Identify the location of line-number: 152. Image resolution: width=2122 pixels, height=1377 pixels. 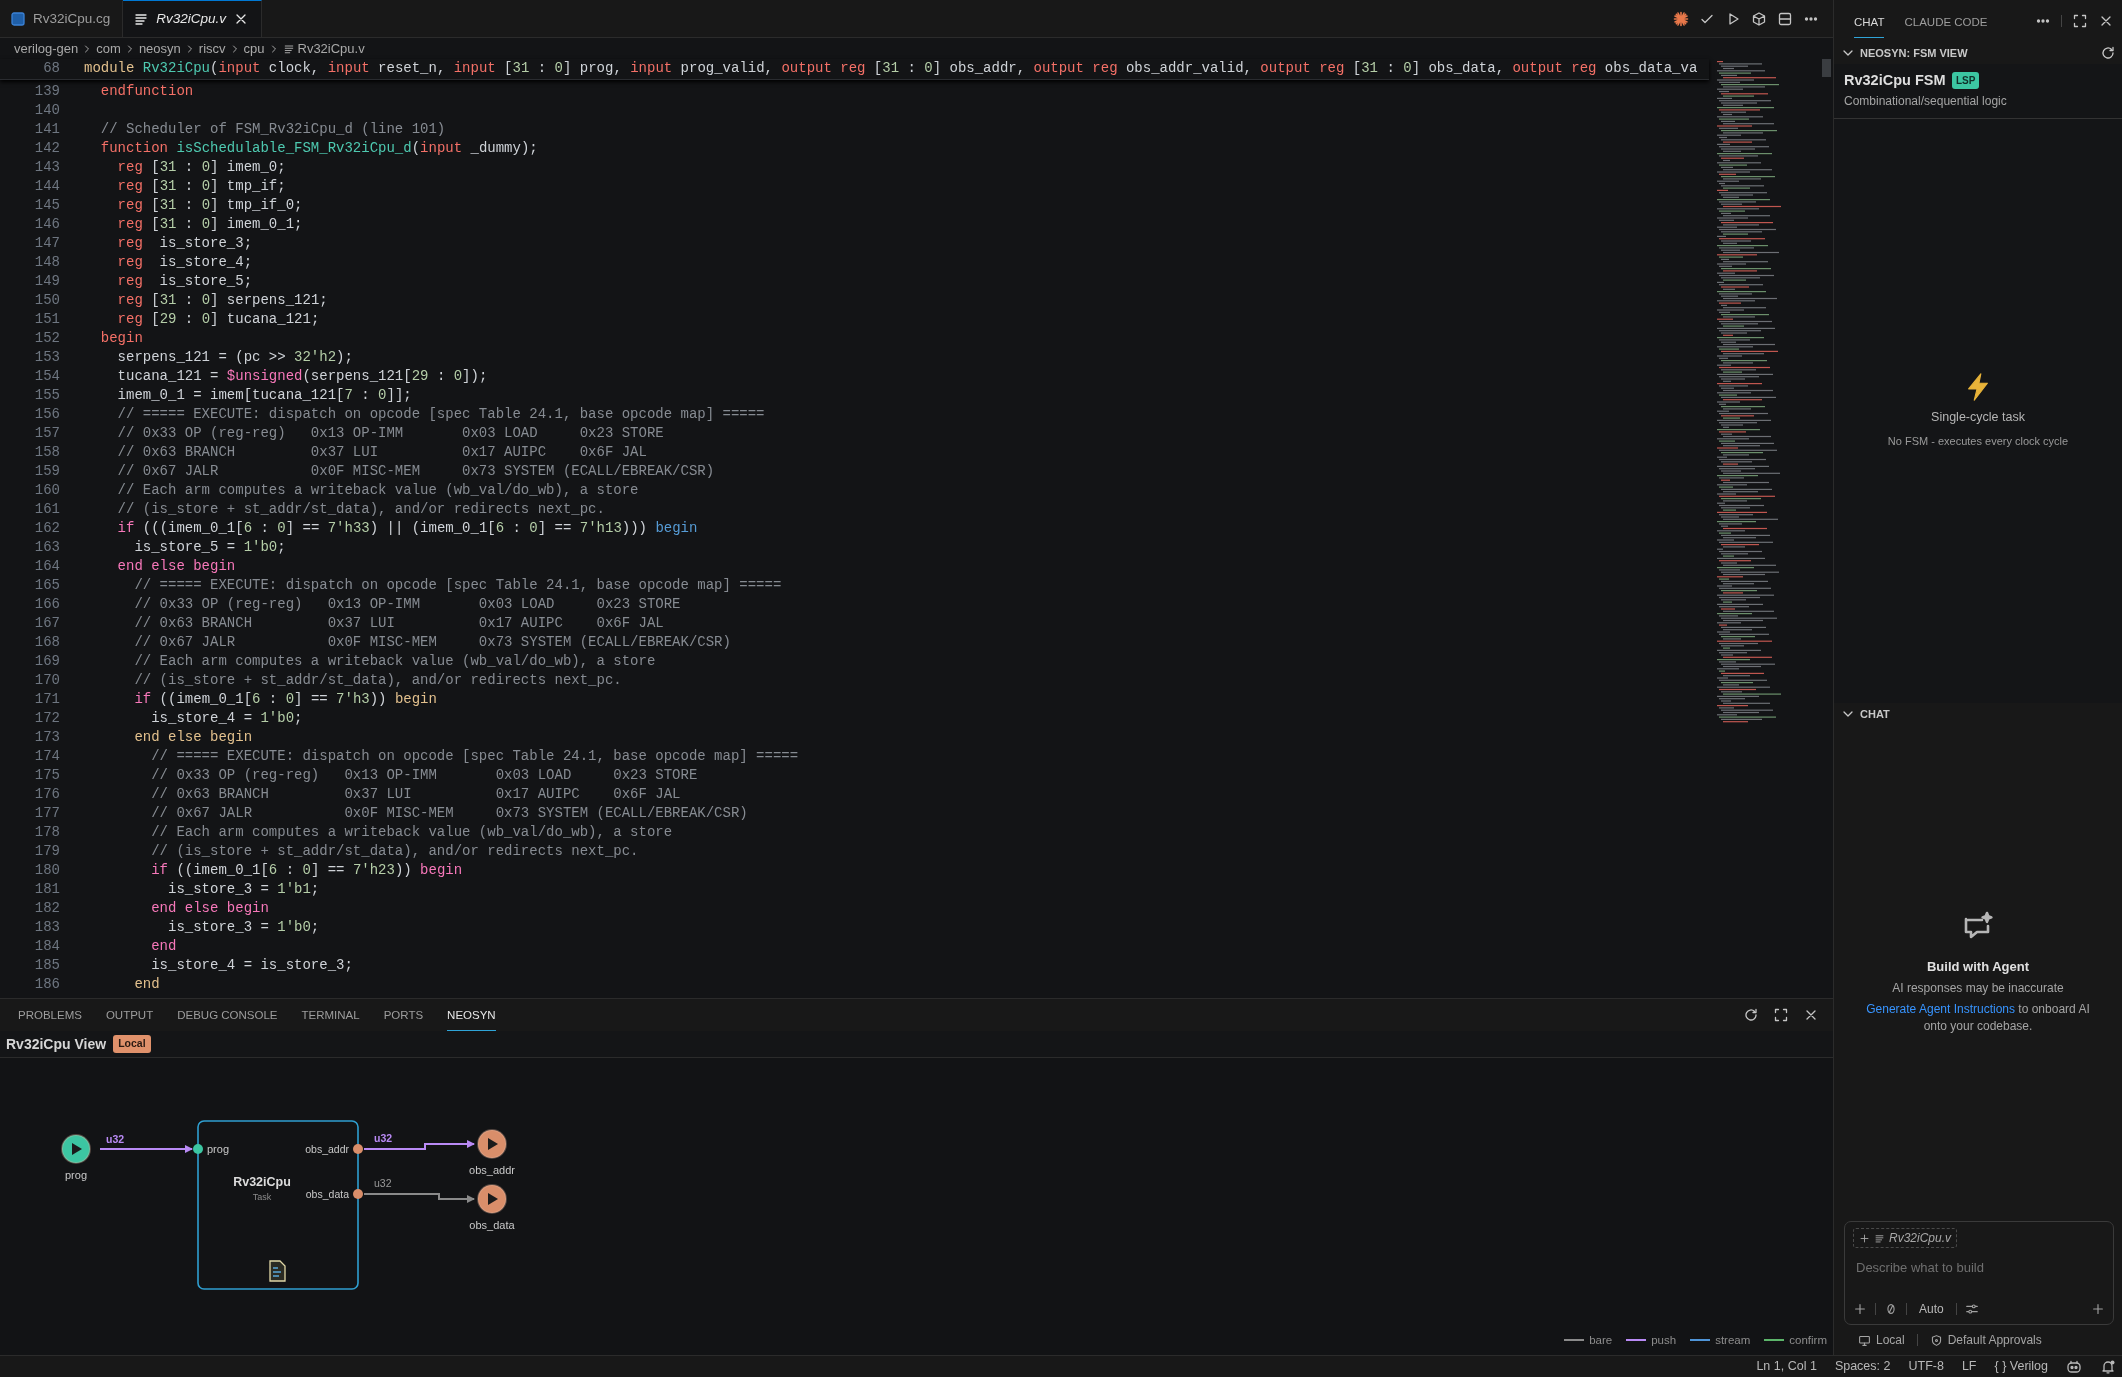
(47, 338).